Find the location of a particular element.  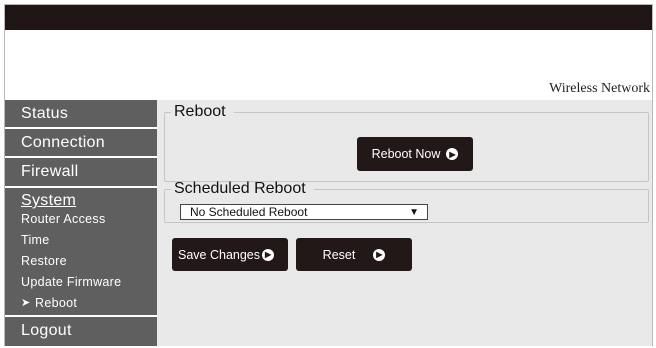

submenu-item-label: Router Access is located at coordinates (63, 219).